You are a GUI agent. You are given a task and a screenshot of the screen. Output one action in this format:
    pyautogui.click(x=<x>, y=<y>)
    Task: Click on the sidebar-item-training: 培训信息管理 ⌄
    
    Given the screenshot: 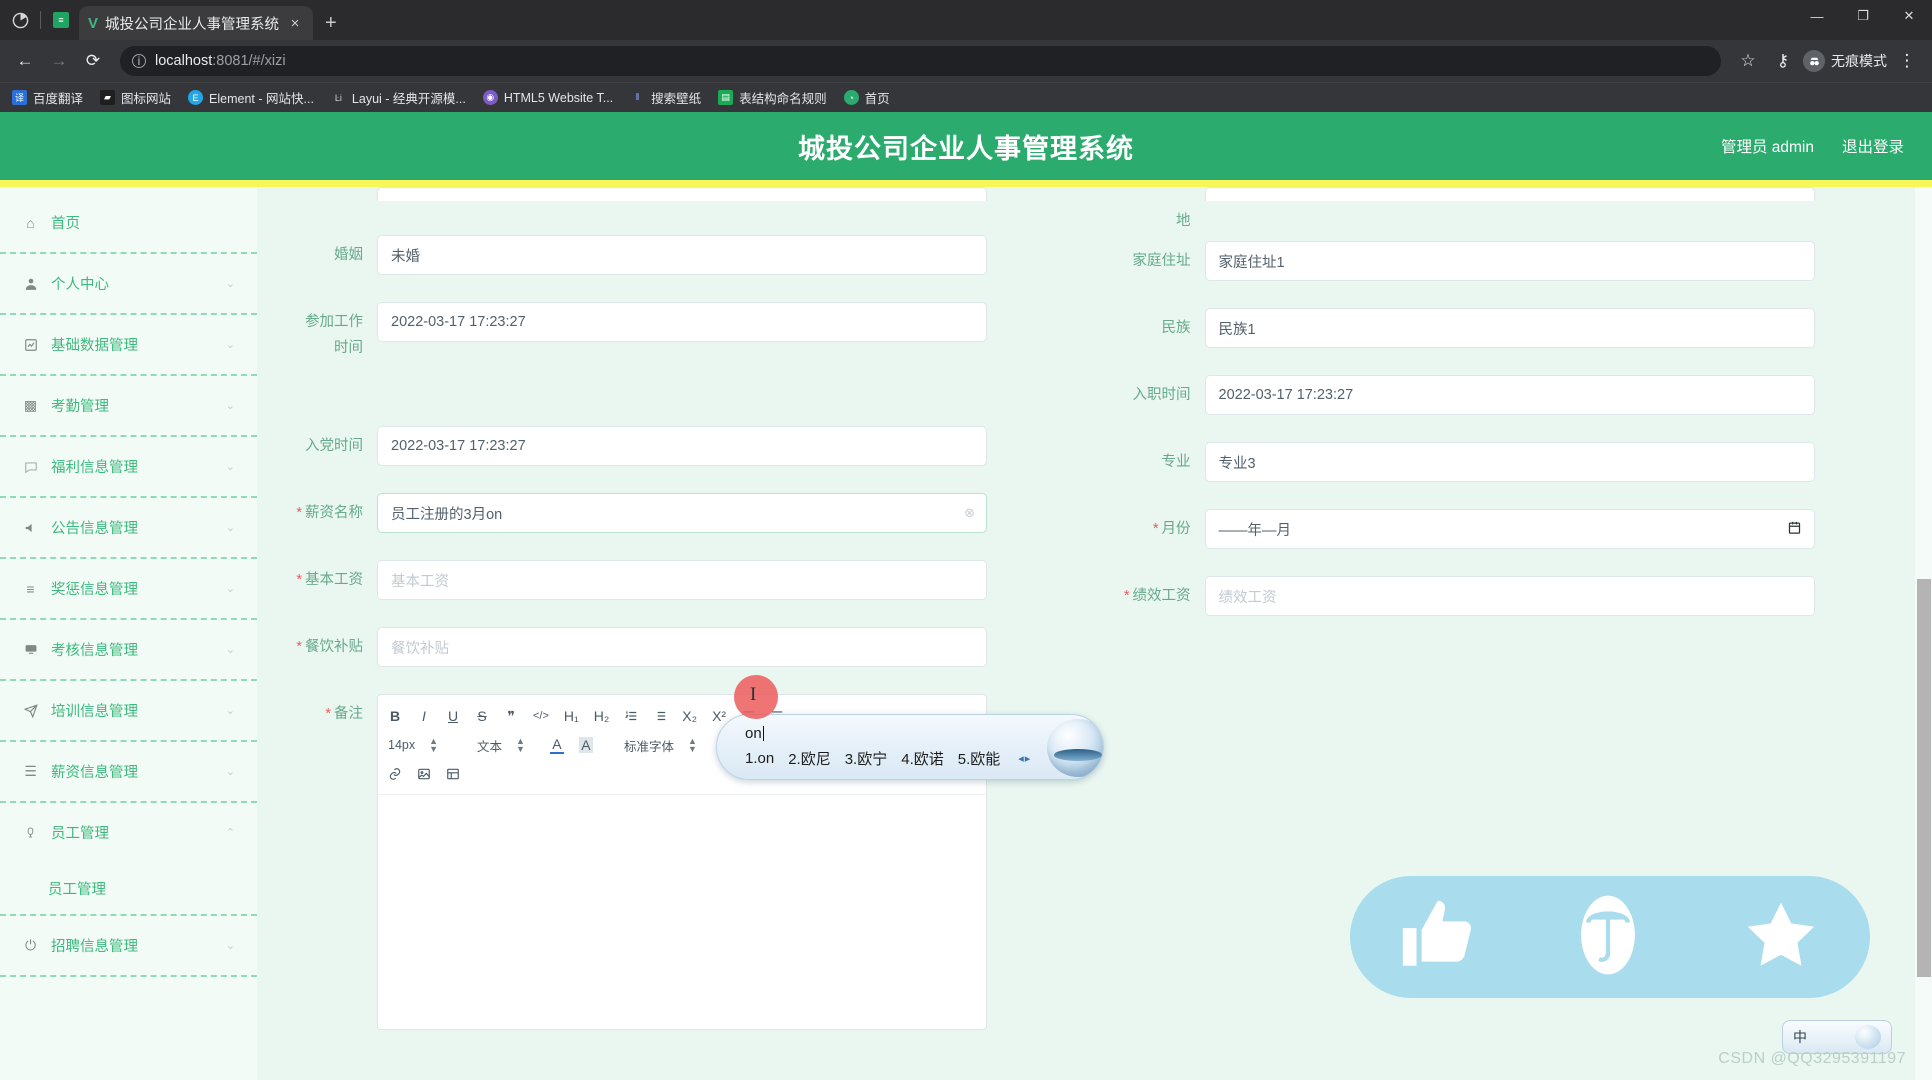 What is the action you would take?
    pyautogui.click(x=128, y=710)
    